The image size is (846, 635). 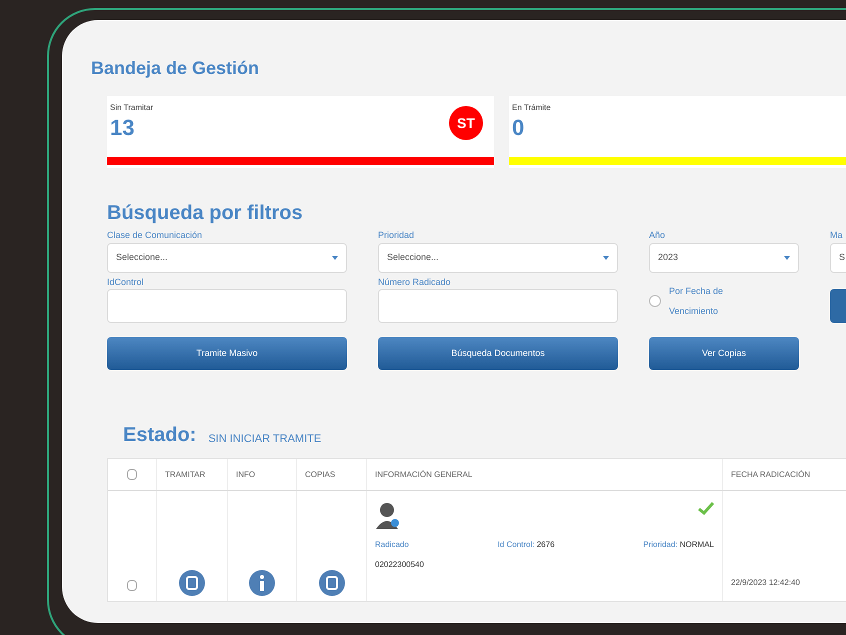 What do you see at coordinates (545, 474) in the screenshot?
I see `column-header: INFORMACIÓN GENERAL` at bounding box center [545, 474].